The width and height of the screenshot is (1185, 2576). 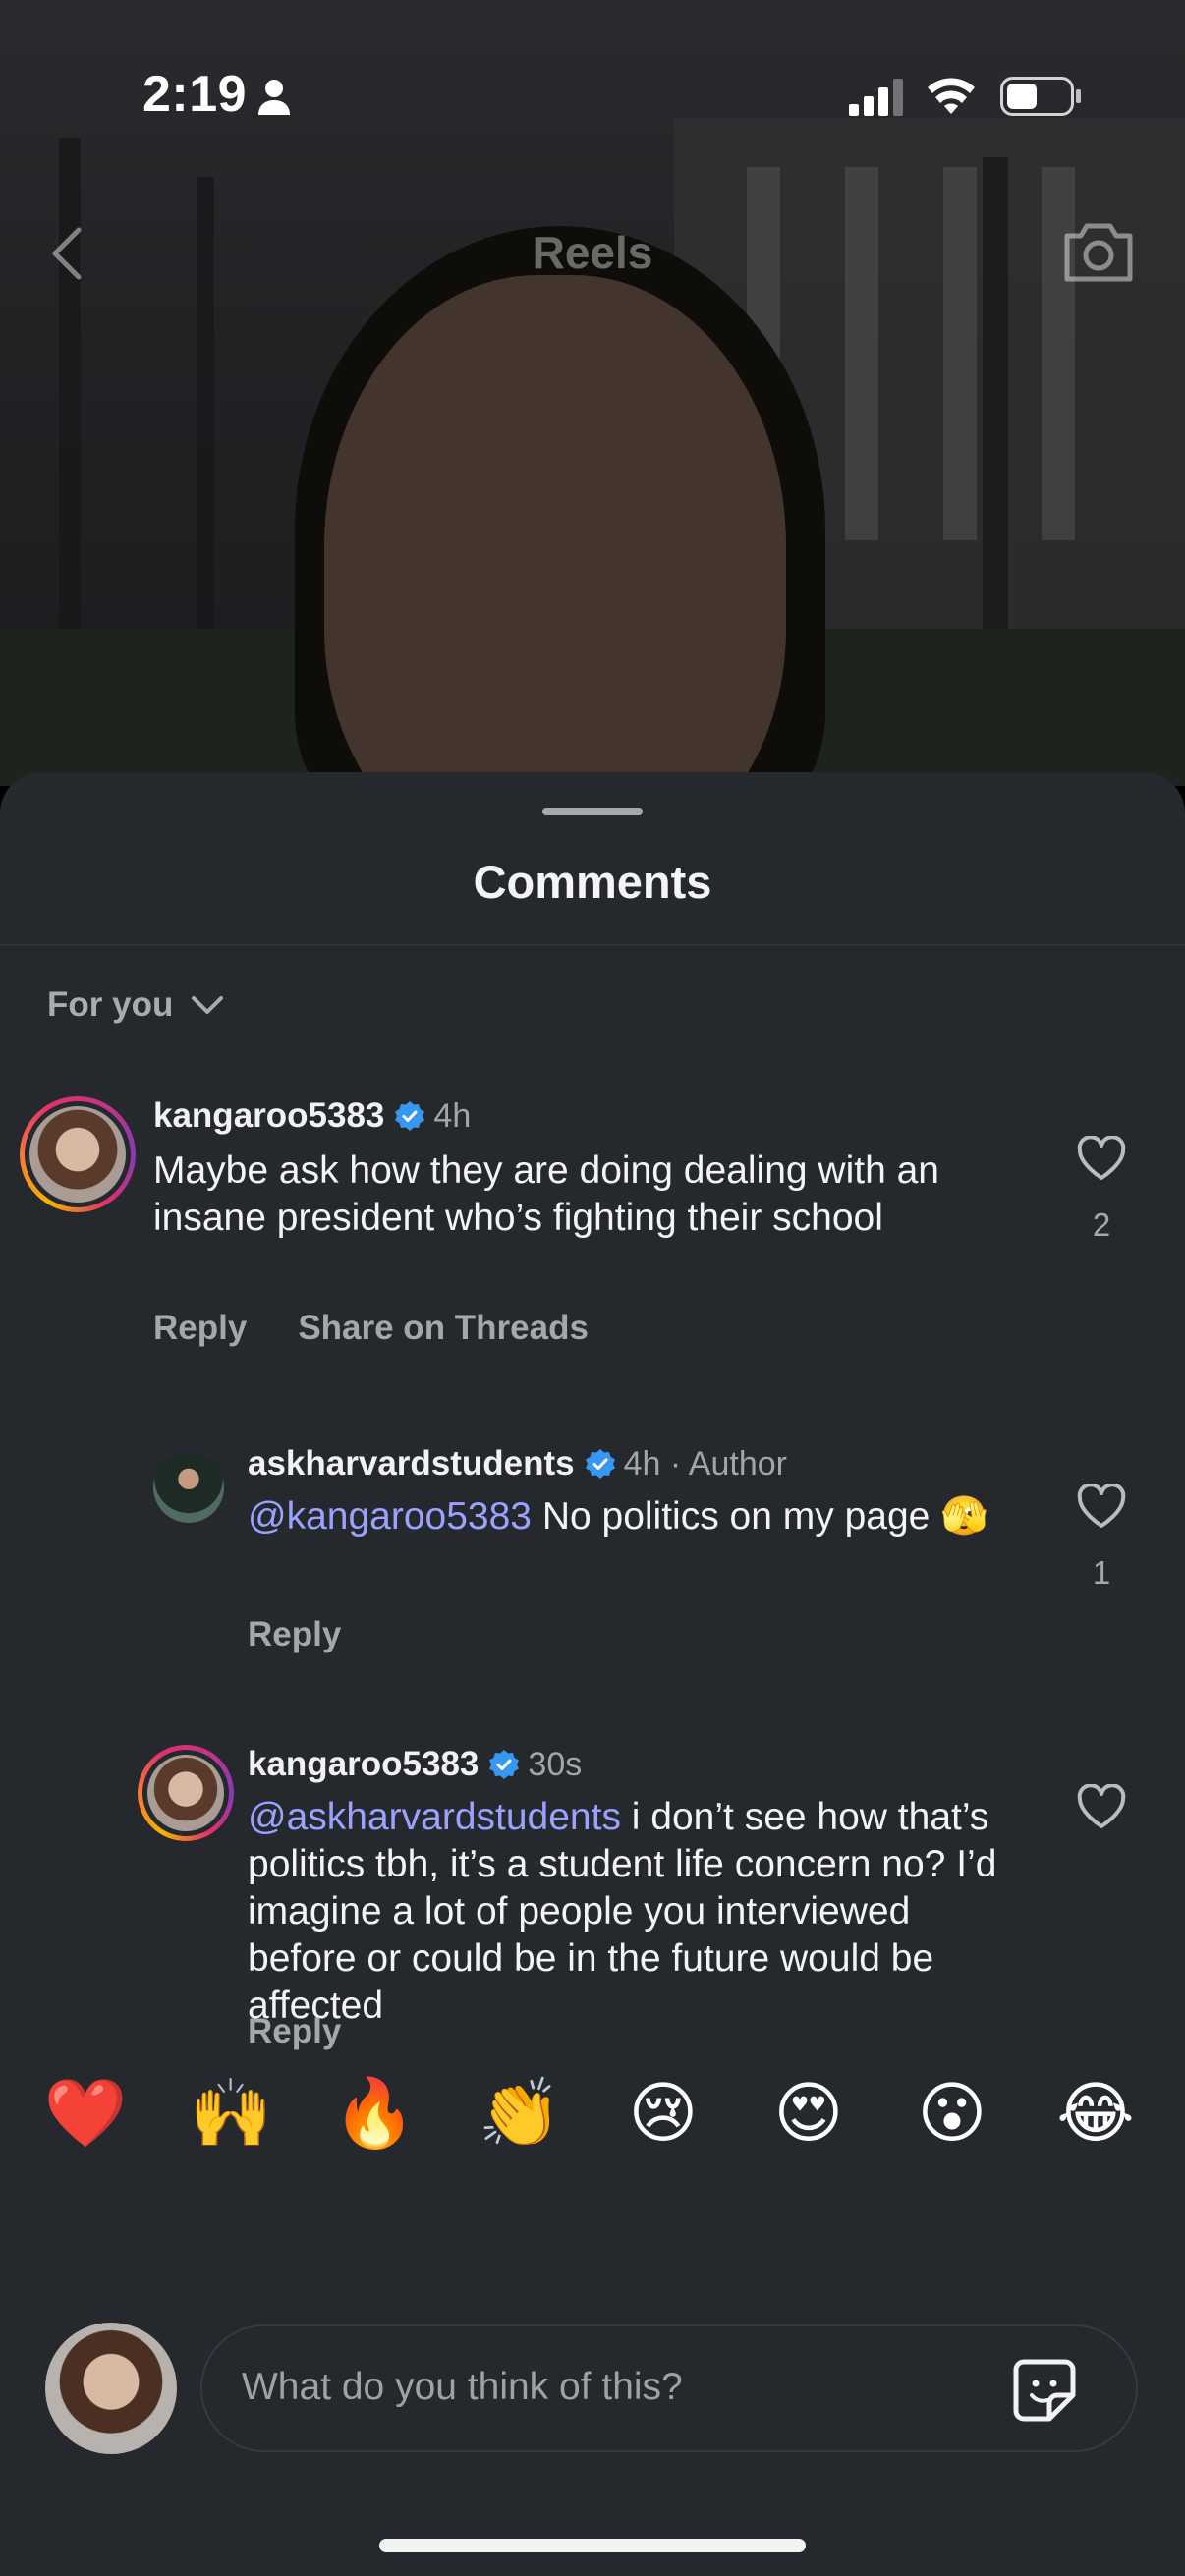 I want to click on emoji-heart-button: ❤️, so click(x=85, y=2114).